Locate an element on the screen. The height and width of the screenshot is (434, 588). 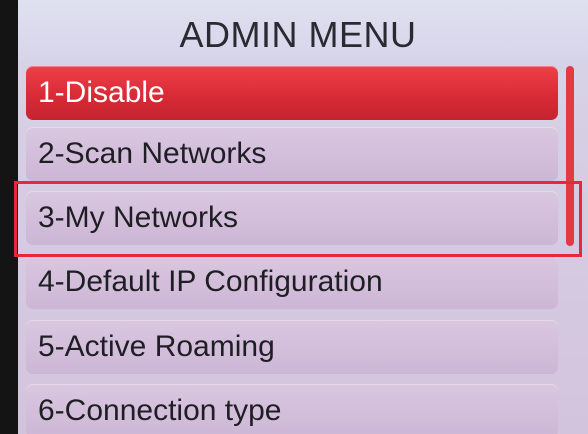
header-bar: ADMIN MENU is located at coordinates (303, 30).